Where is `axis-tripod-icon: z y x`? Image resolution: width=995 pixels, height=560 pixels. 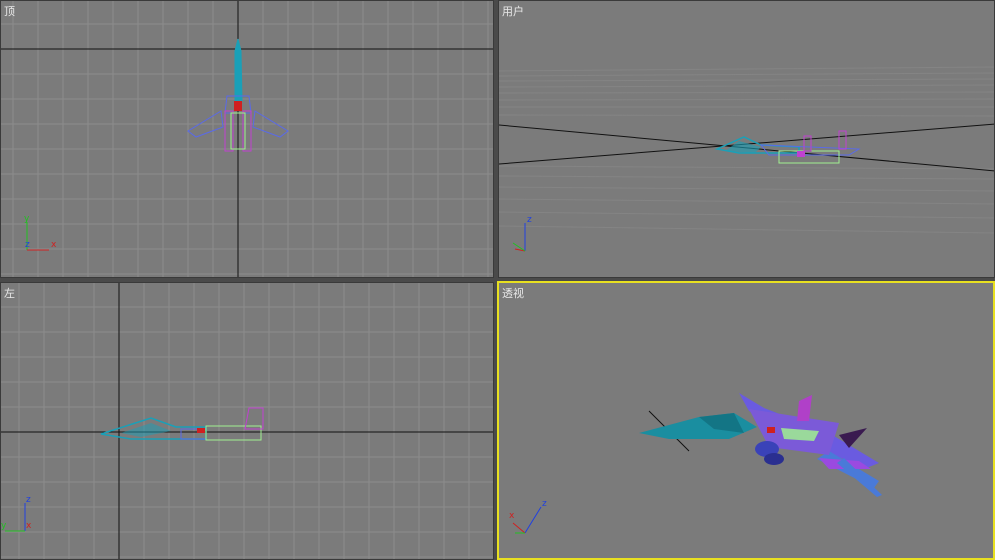 axis-tripod-icon: z y x is located at coordinates (16, 513).